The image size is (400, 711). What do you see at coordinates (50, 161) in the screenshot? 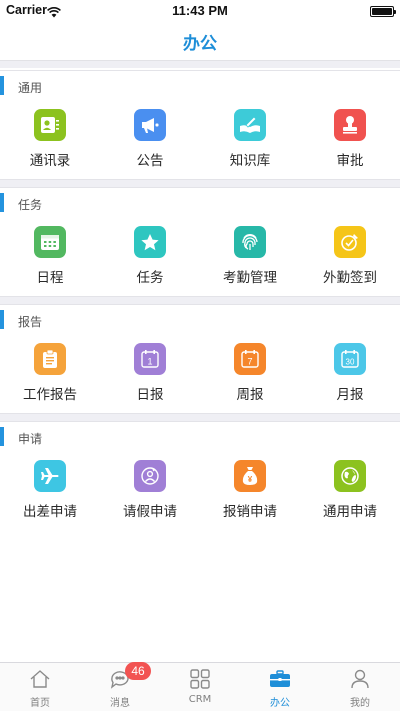
I see `app-label: 通讯录` at bounding box center [50, 161].